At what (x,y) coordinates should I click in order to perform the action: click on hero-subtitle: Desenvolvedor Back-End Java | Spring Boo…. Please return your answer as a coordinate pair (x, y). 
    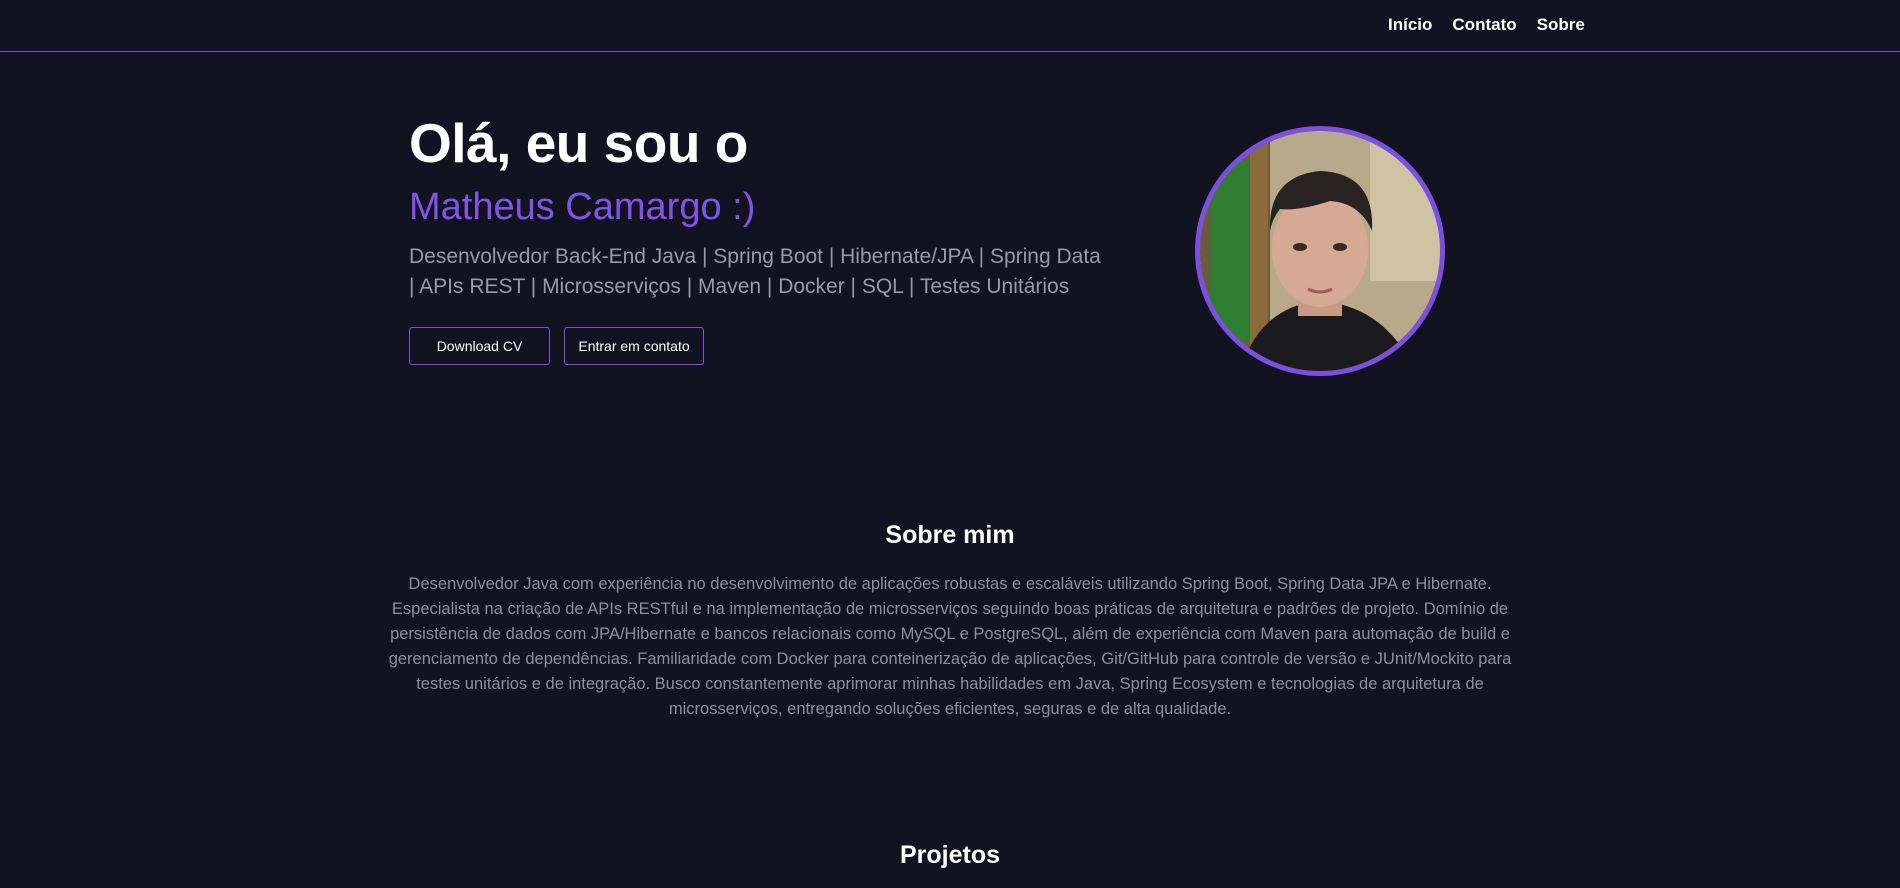
    Looking at the image, I should click on (755, 271).